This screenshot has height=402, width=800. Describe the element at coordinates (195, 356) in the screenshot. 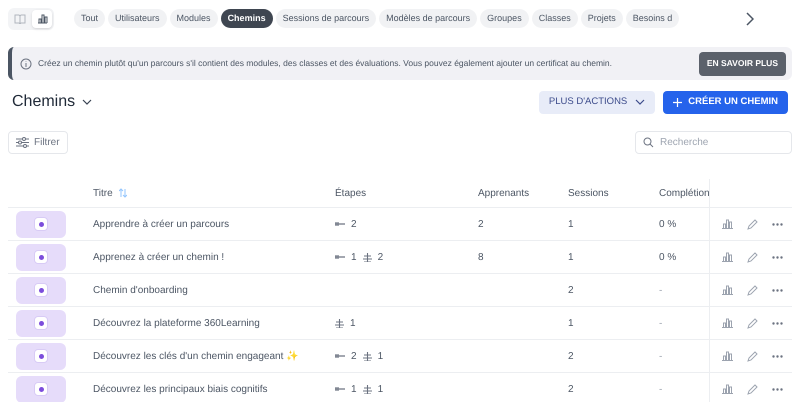

I see `path-title: Découvrez les clés d'un chemin engageant ✨` at that location.